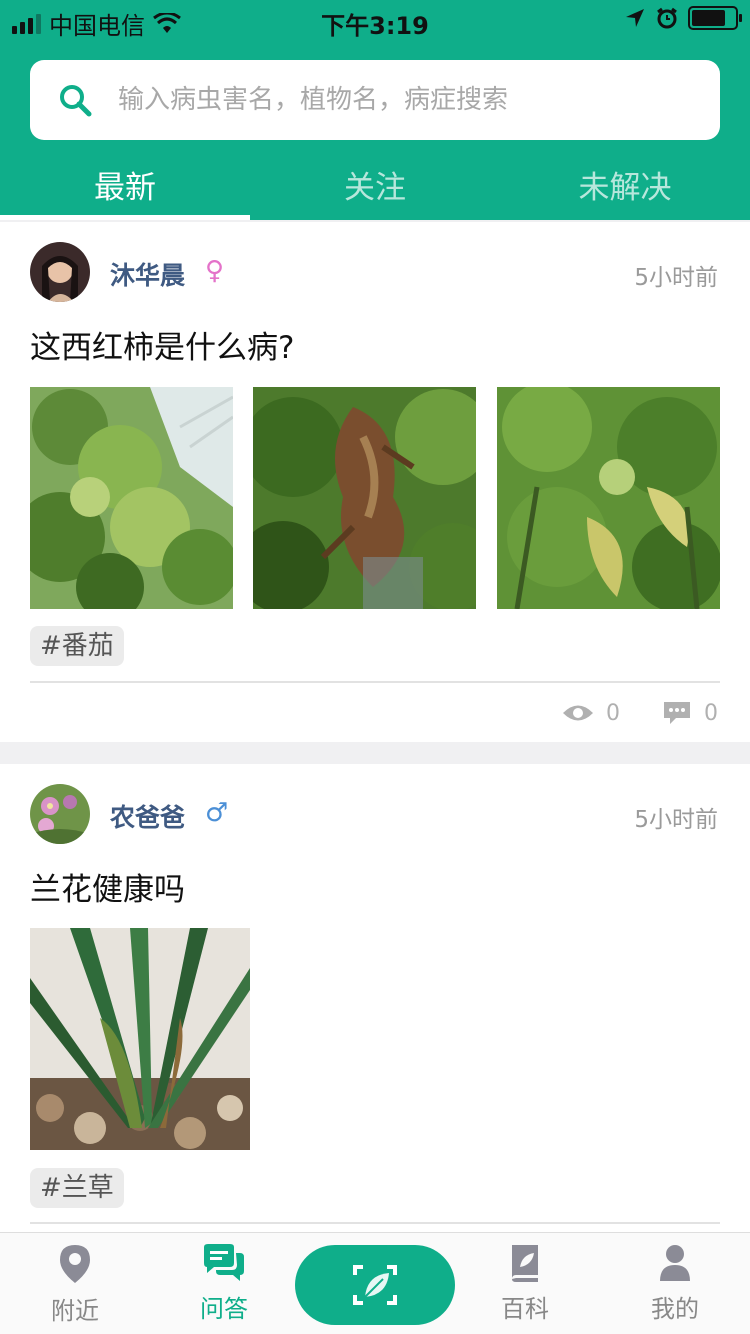 This screenshot has width=750, height=1334. I want to click on tab-unsolved: 未解决, so click(625, 185).